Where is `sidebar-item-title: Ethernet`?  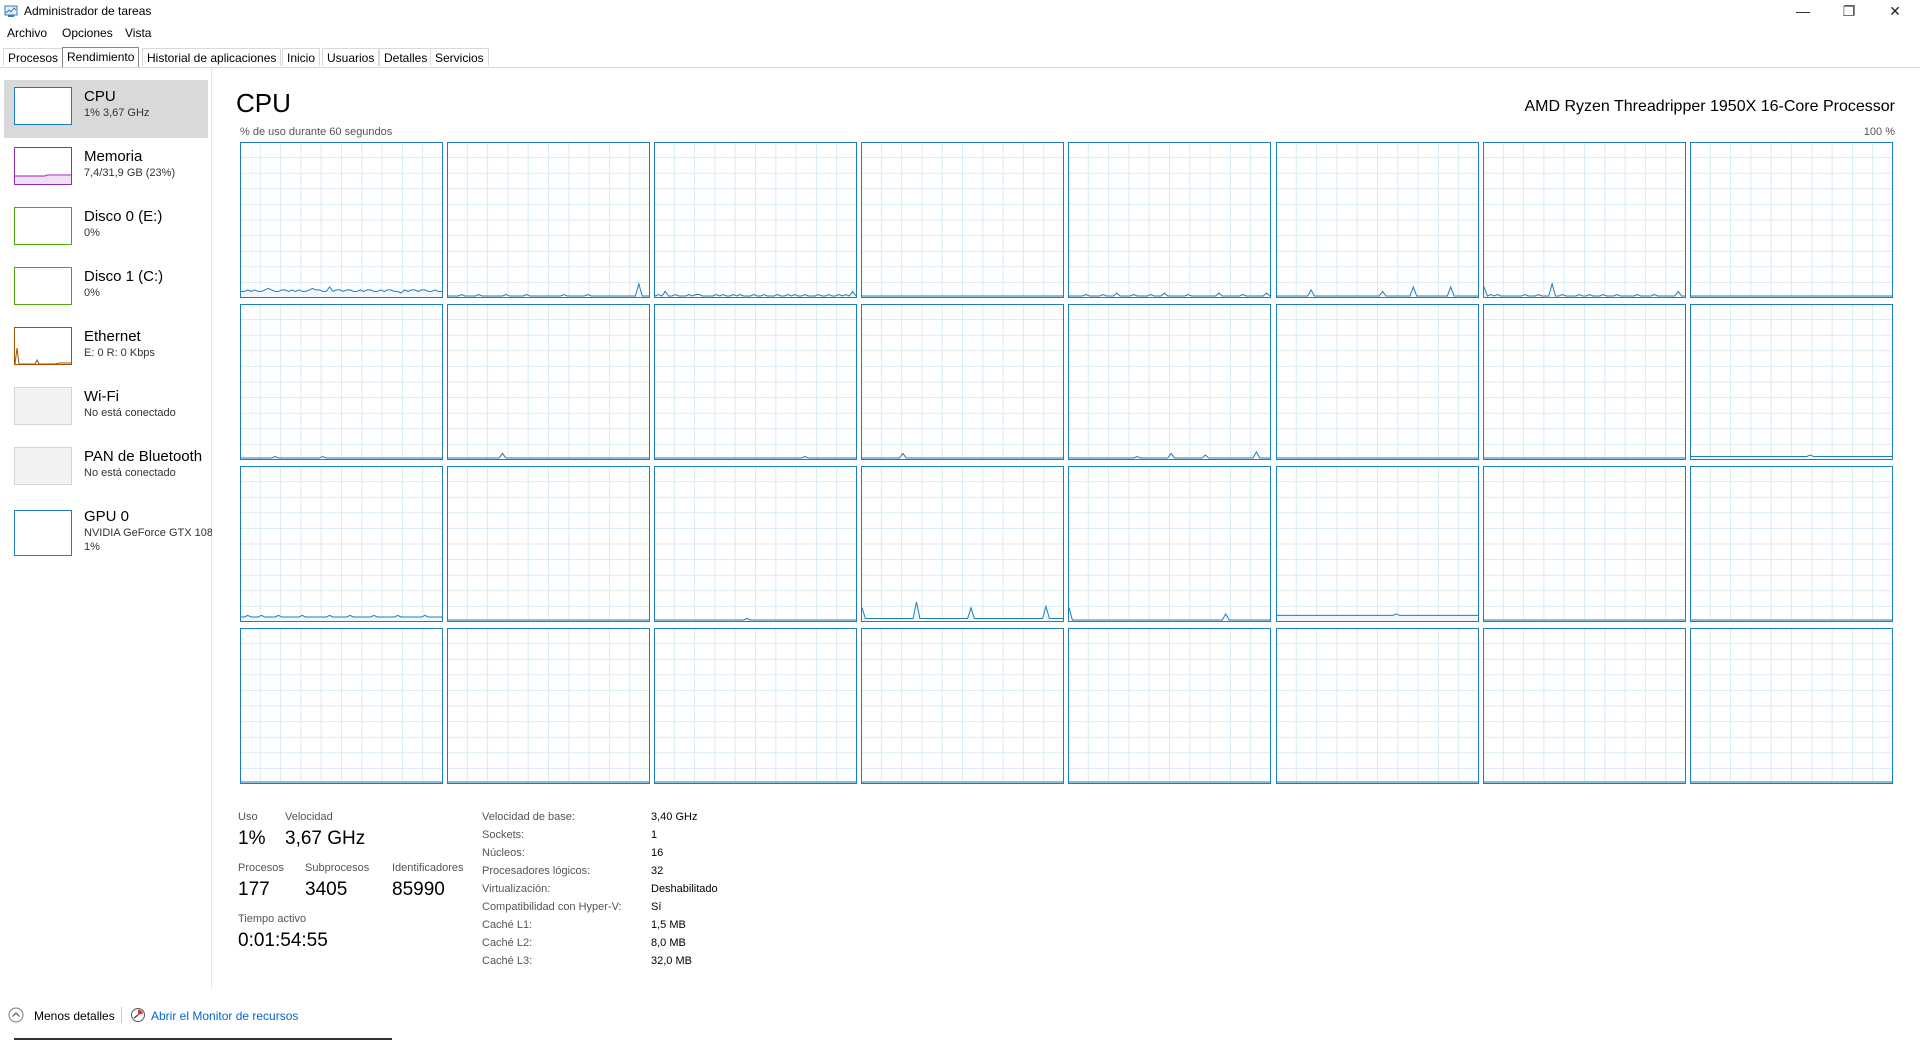
sidebar-item-title: Ethernet is located at coordinates (112, 336).